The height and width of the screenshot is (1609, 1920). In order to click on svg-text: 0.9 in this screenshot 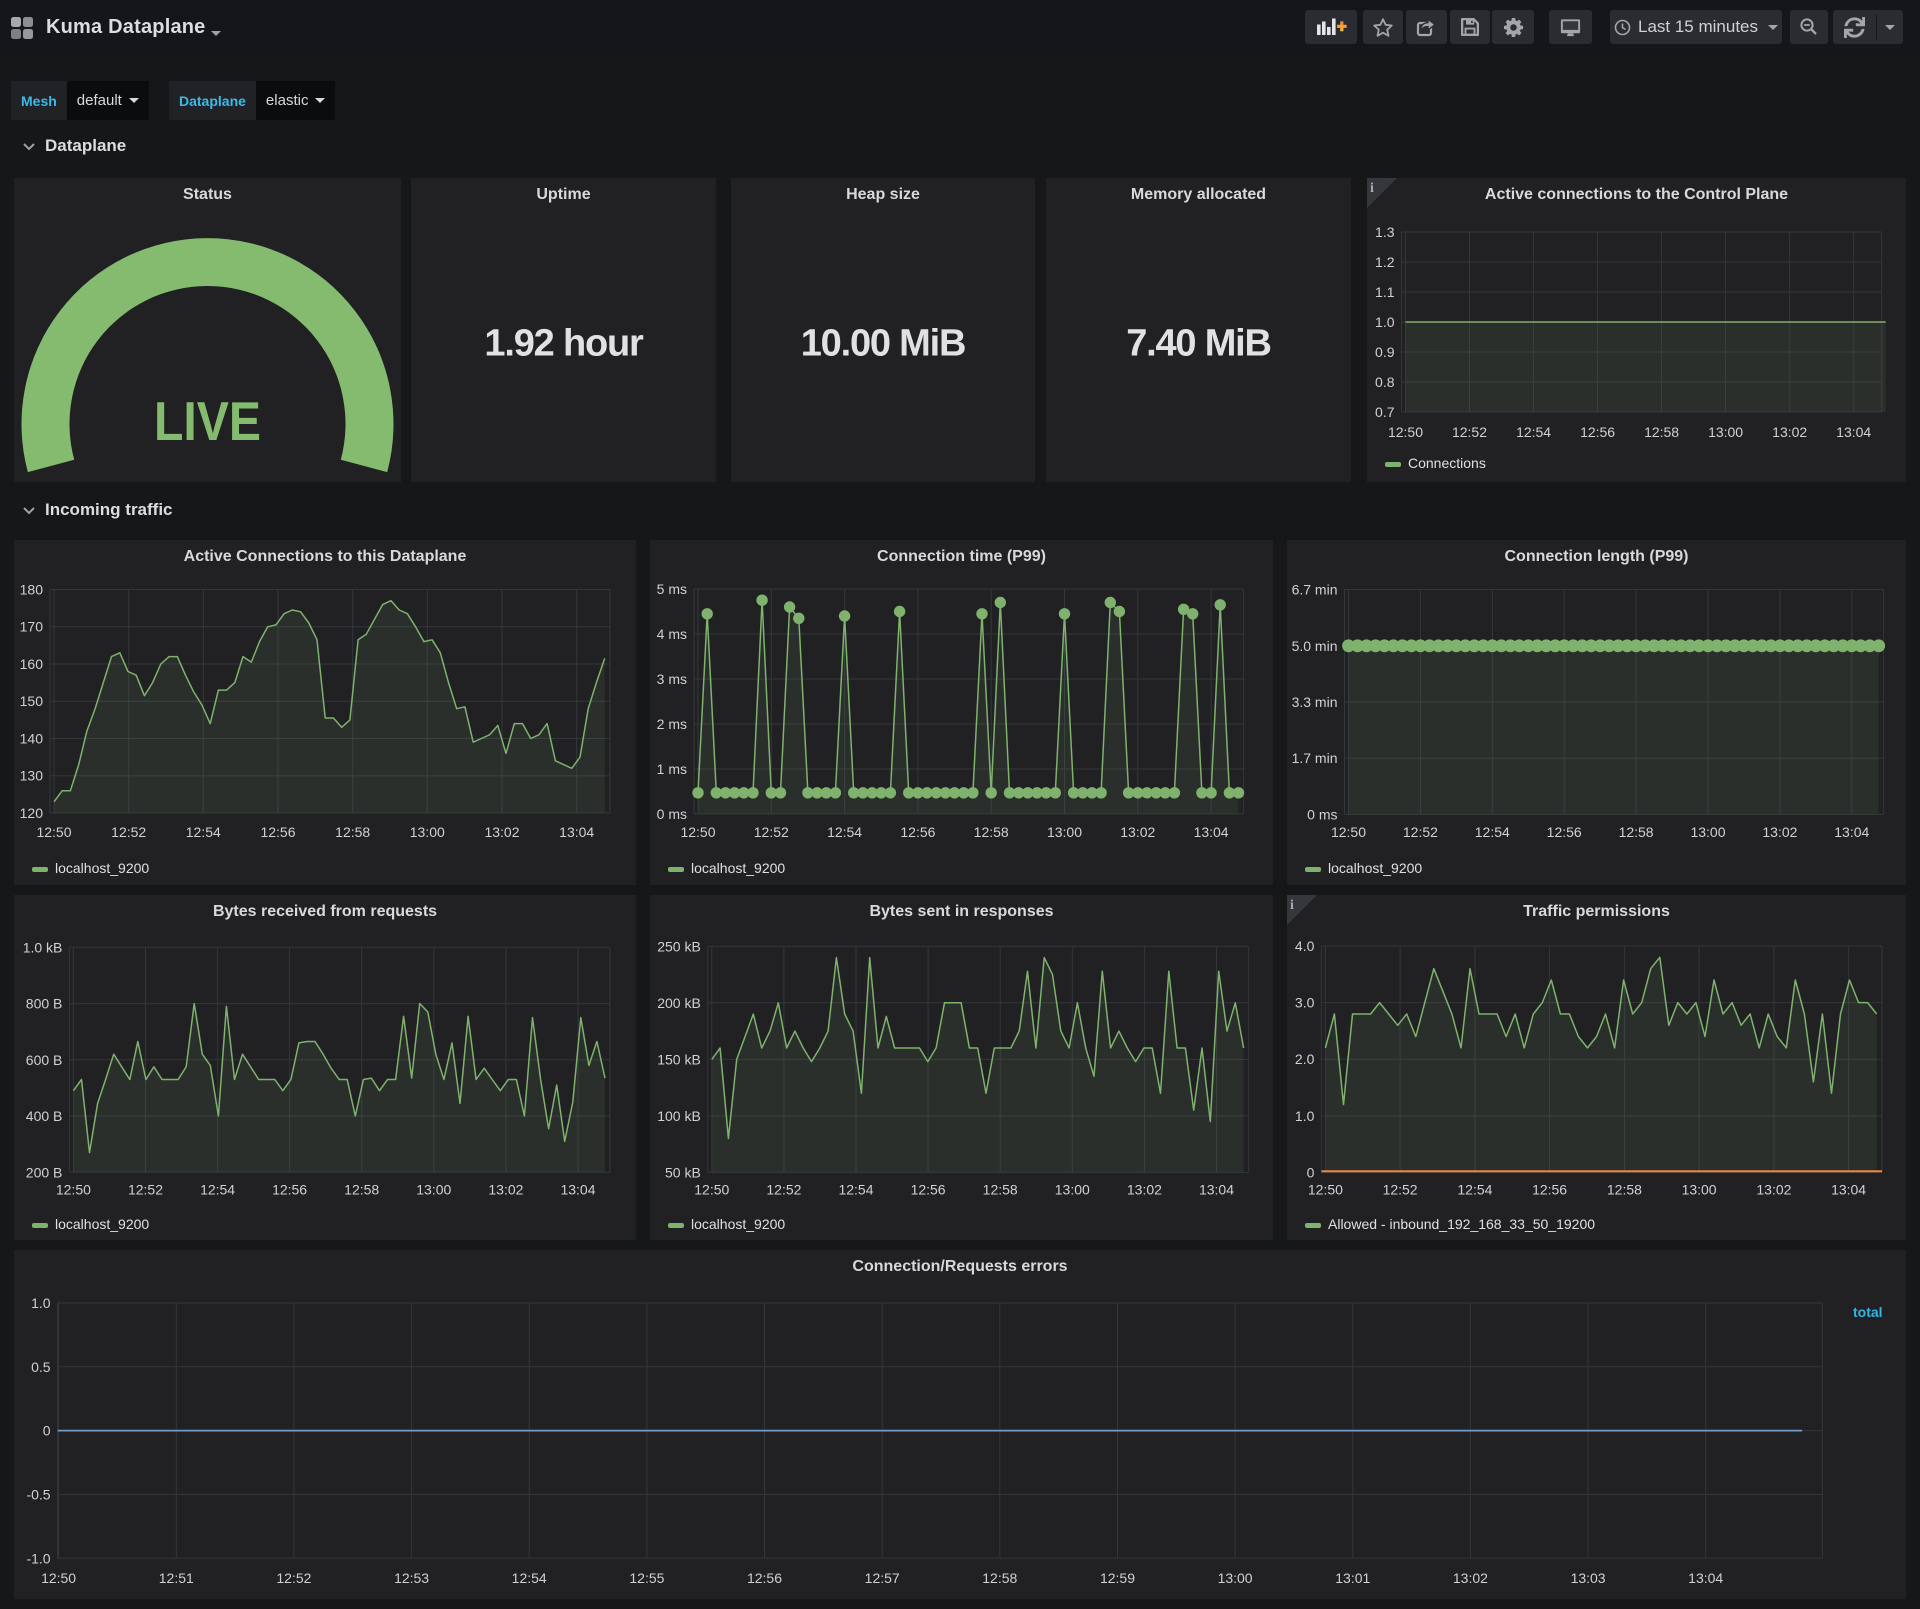, I will do `click(1385, 352)`.